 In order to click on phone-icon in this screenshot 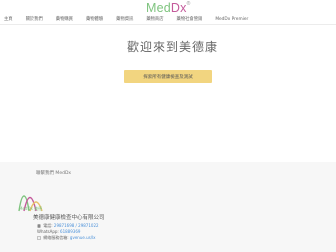, I will do `click(39, 226)`.